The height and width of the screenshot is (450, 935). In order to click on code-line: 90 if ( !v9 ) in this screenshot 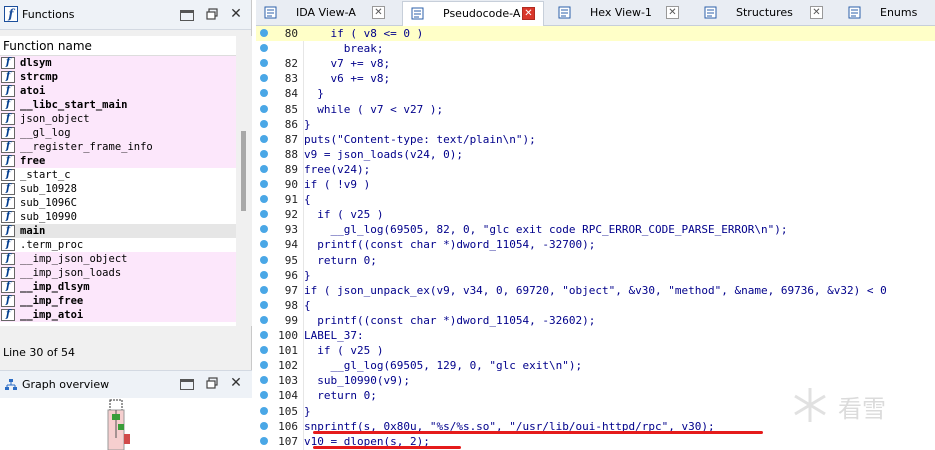, I will do `click(595, 184)`.